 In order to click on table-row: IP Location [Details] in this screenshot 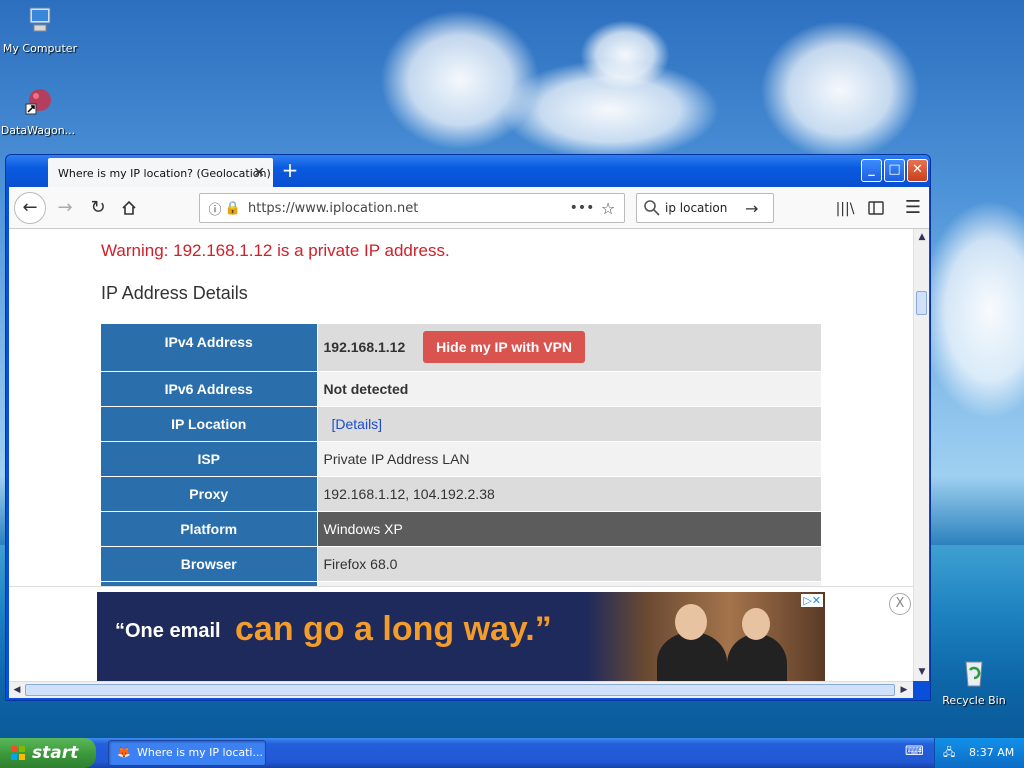, I will do `click(461, 424)`.